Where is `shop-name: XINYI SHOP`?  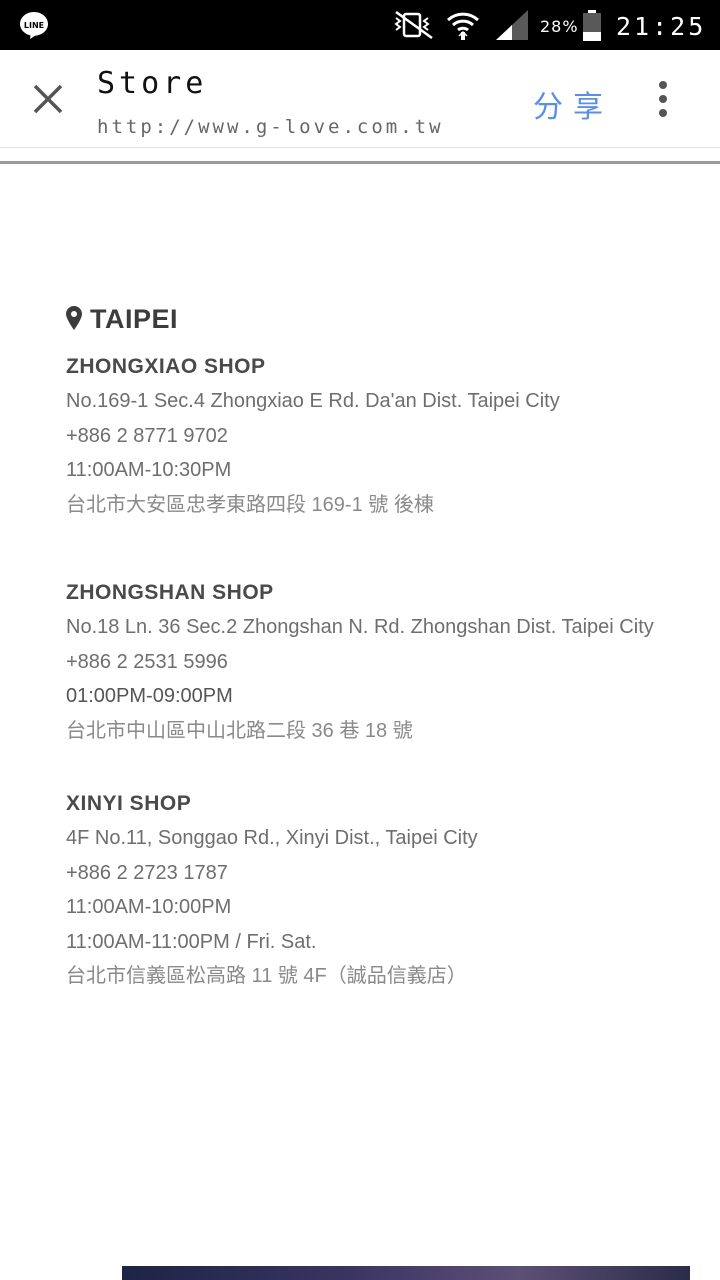 shop-name: XINYI SHOP is located at coordinates (129, 803).